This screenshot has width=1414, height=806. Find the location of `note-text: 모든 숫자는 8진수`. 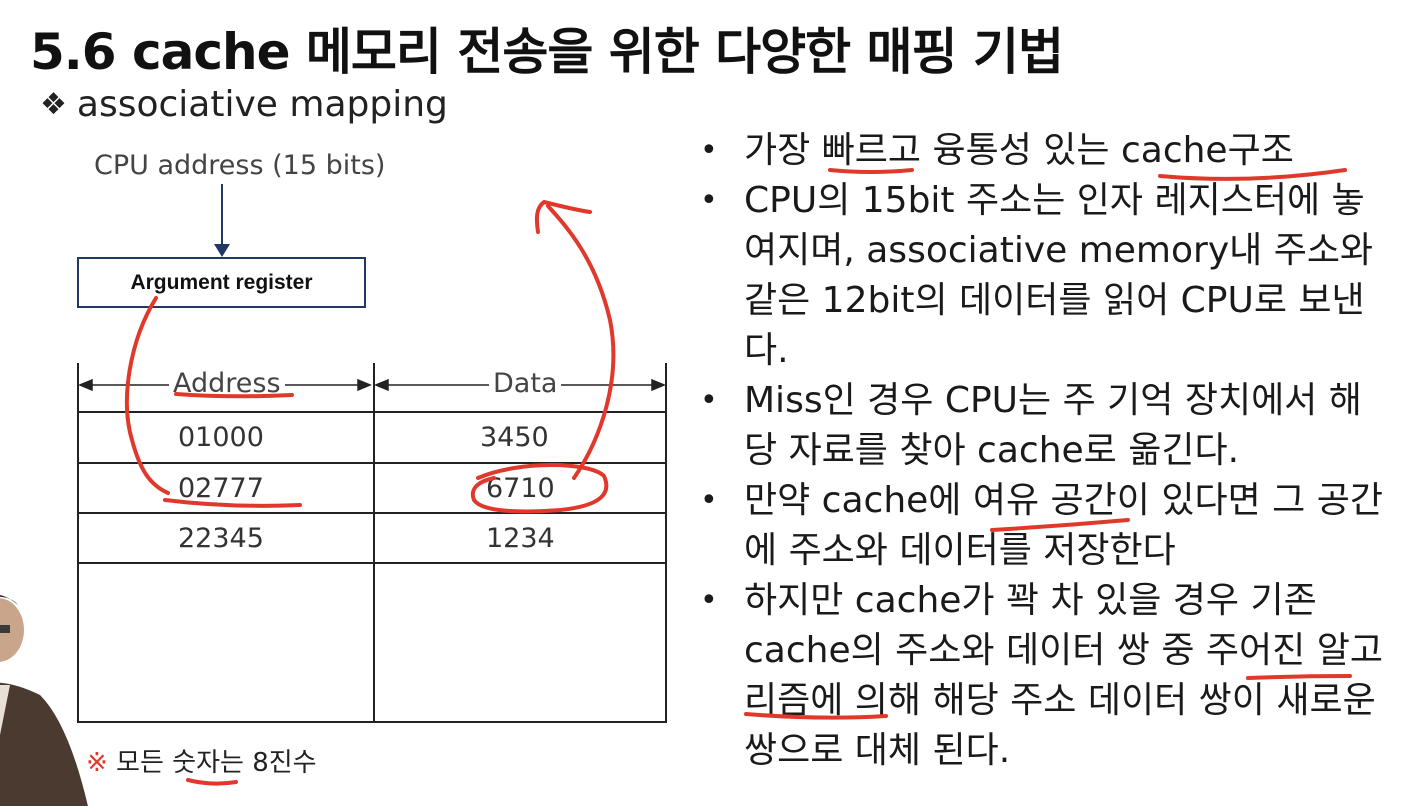

note-text: 모든 숫자는 8진수 is located at coordinates (212, 763).